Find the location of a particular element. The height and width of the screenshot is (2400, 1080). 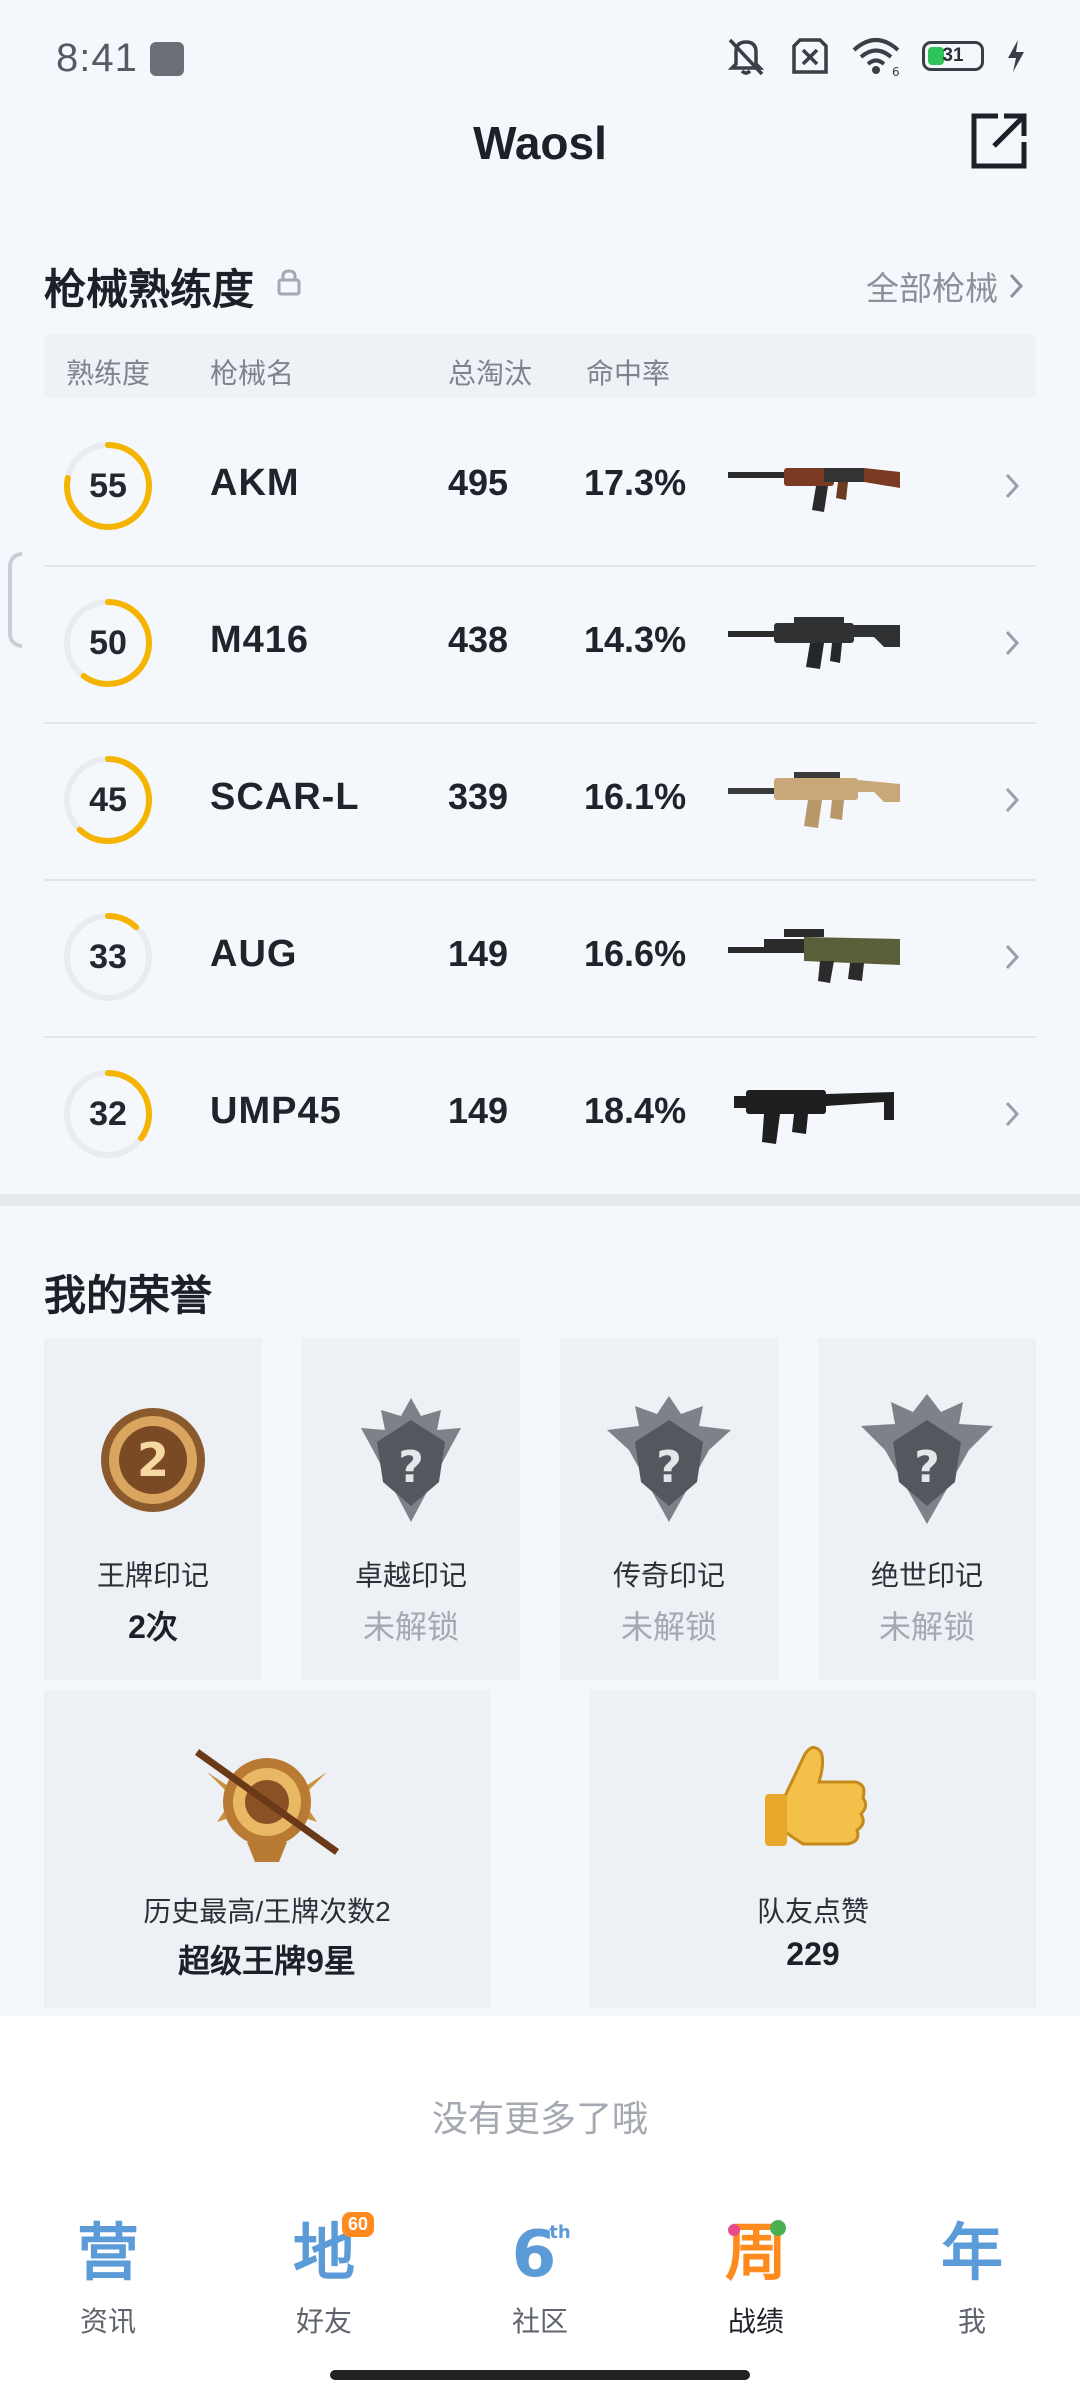

weapon-kills: 149 is located at coordinates (478, 953).